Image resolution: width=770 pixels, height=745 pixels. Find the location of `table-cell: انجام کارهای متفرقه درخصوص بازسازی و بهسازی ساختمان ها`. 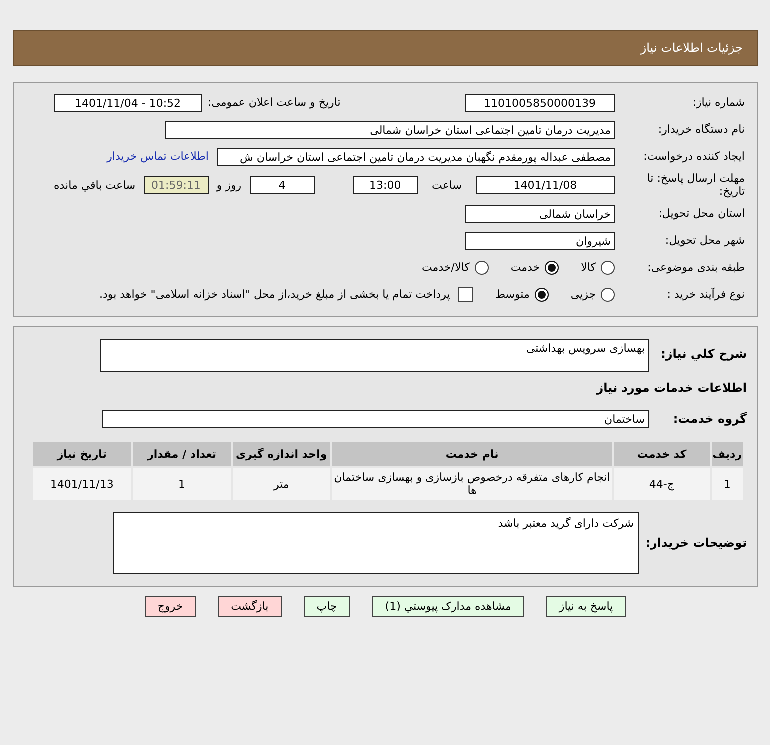

table-cell: انجام کارهای متفرقه درخصوص بازسازی و بهسازی ساختمان ها is located at coordinates (472, 484).